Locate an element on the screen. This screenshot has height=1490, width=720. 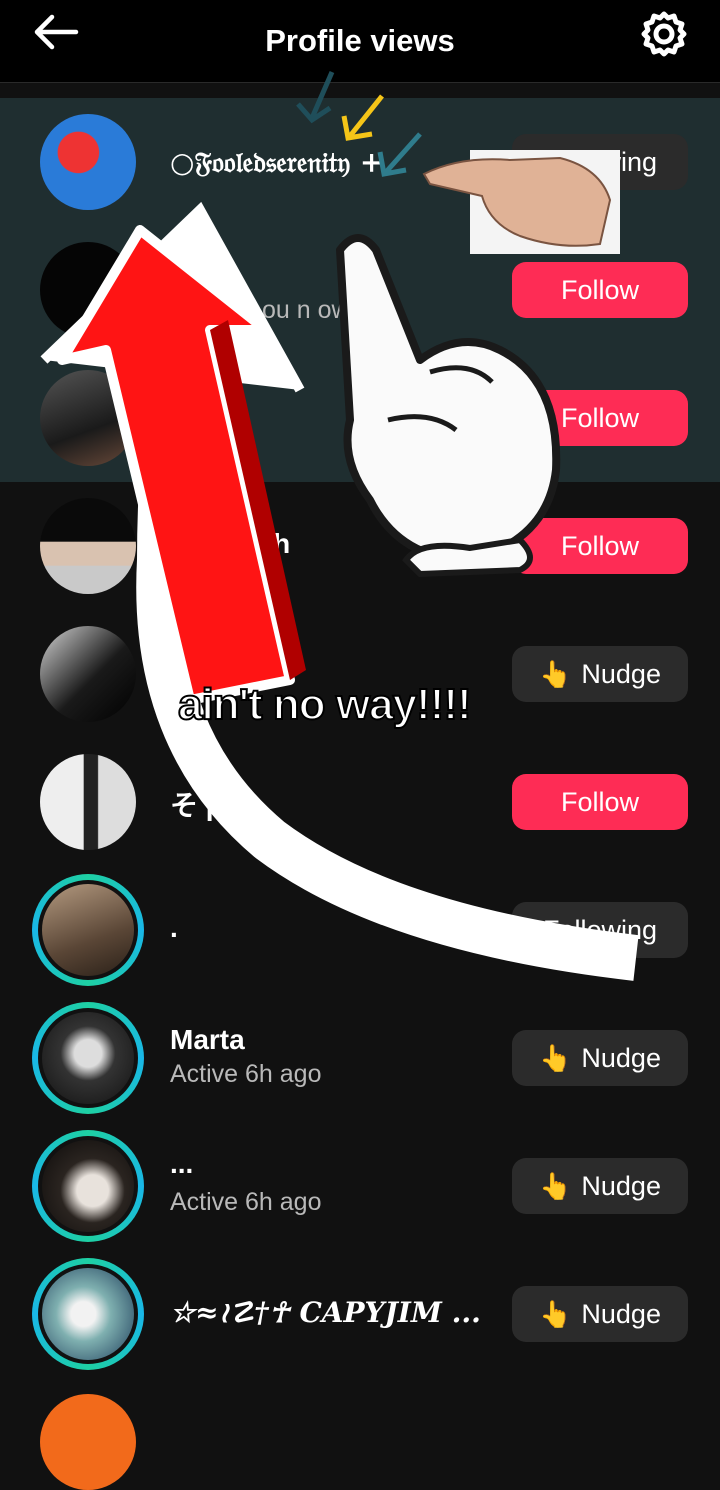
list-item: そ p Follow is located at coordinates (360, 802).